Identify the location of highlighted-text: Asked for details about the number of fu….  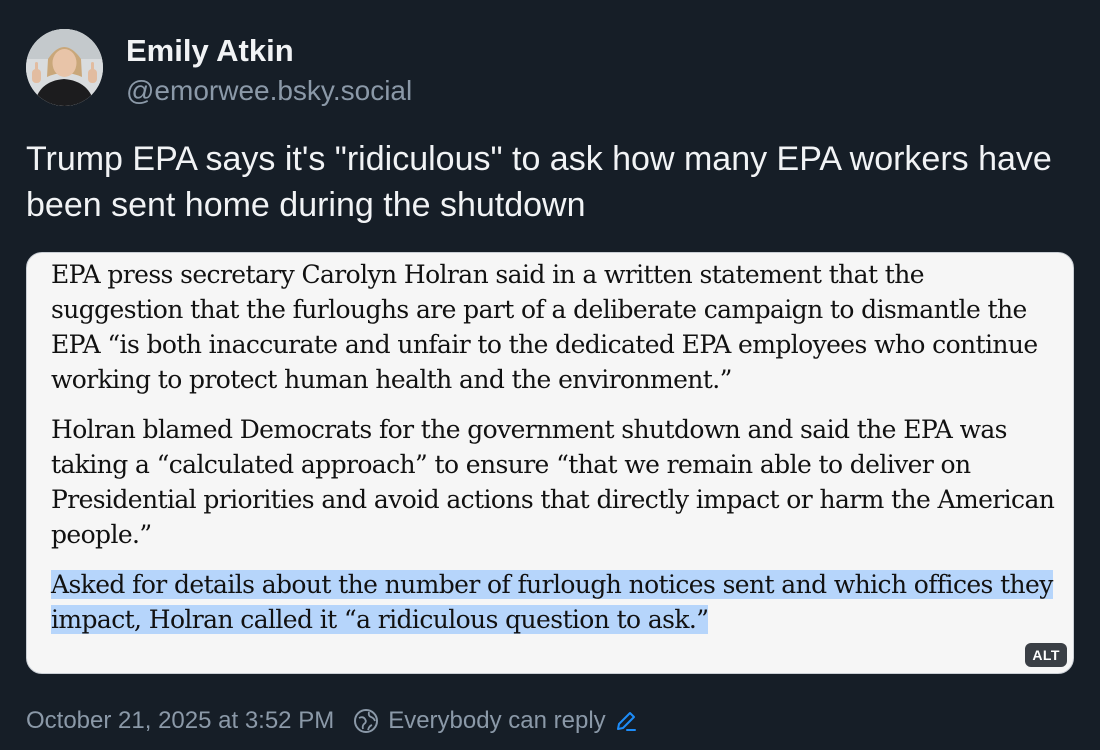
(552, 602).